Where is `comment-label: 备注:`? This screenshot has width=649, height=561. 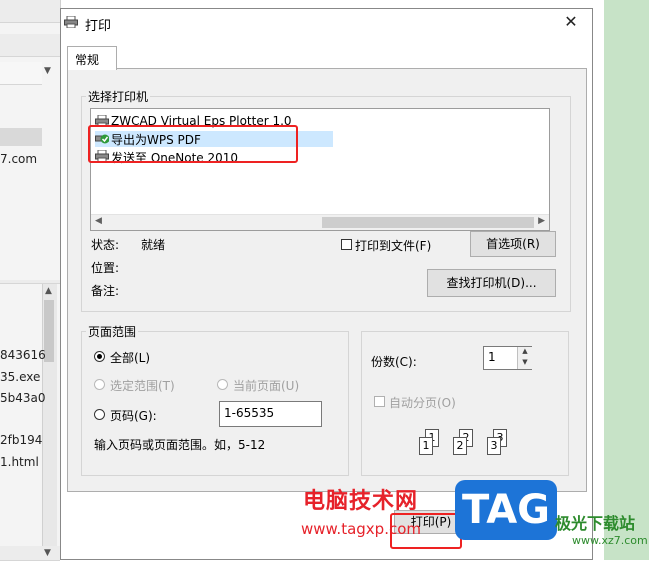
comment-label: 备注: is located at coordinates (105, 291).